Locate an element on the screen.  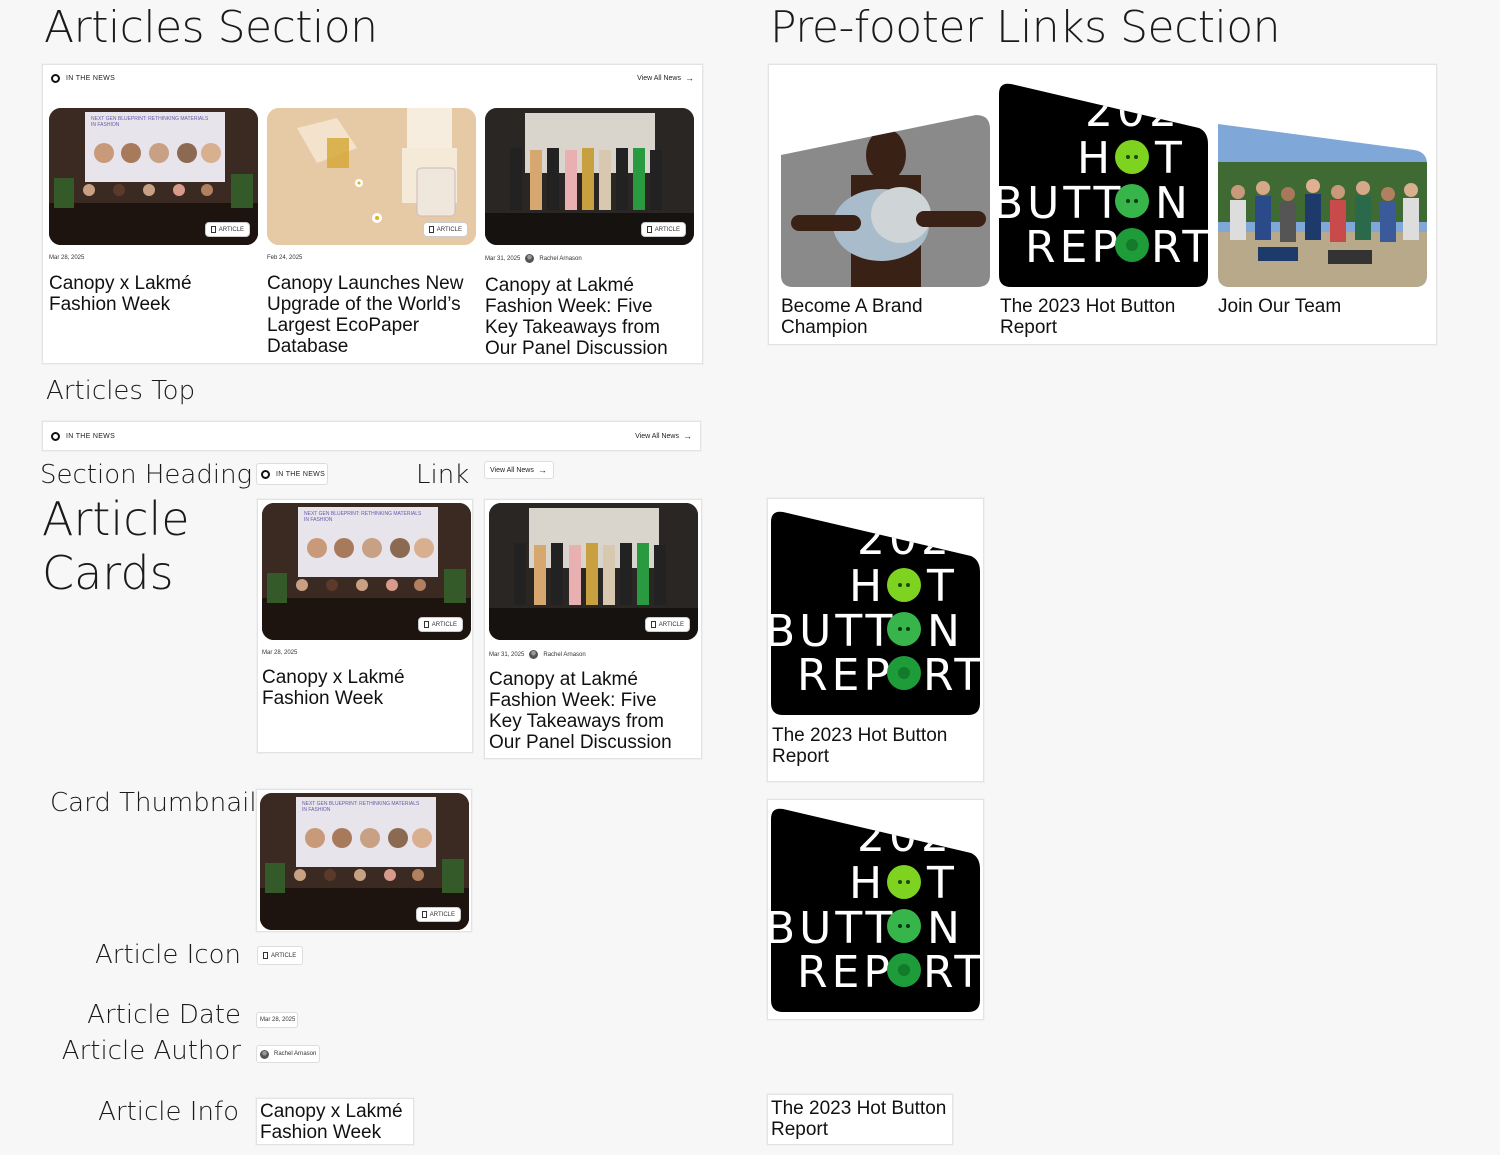
team-photo is located at coordinates (1322, 205).